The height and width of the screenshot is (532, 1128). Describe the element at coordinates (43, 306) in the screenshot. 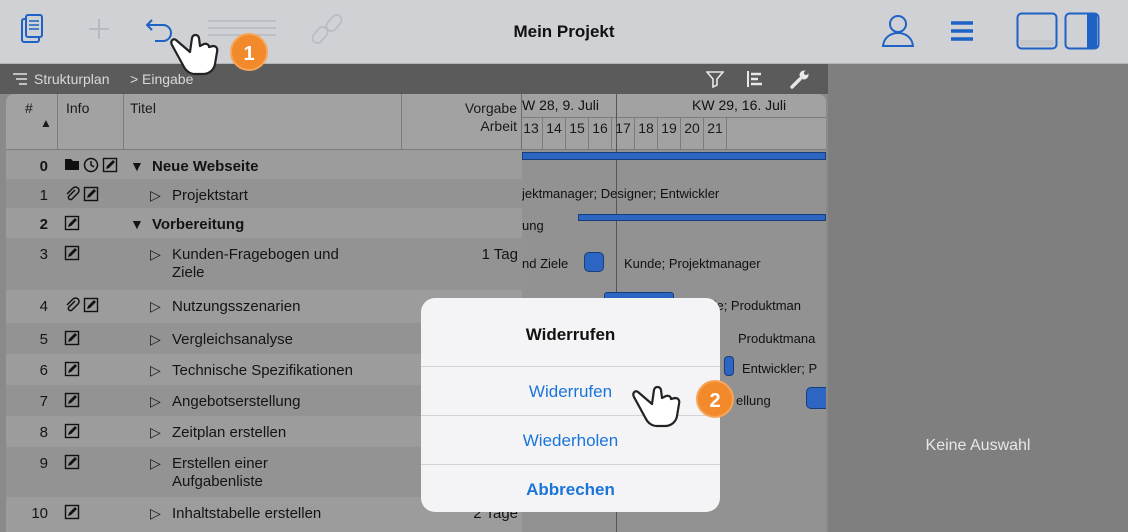

I see `row-number: 4` at that location.